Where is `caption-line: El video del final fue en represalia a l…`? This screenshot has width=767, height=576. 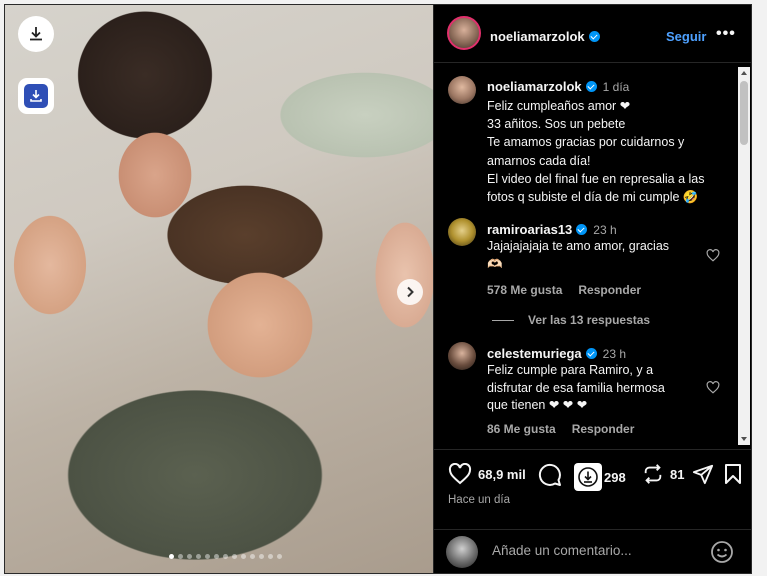 caption-line: El video del final fue en represalia a l… is located at coordinates (596, 178).